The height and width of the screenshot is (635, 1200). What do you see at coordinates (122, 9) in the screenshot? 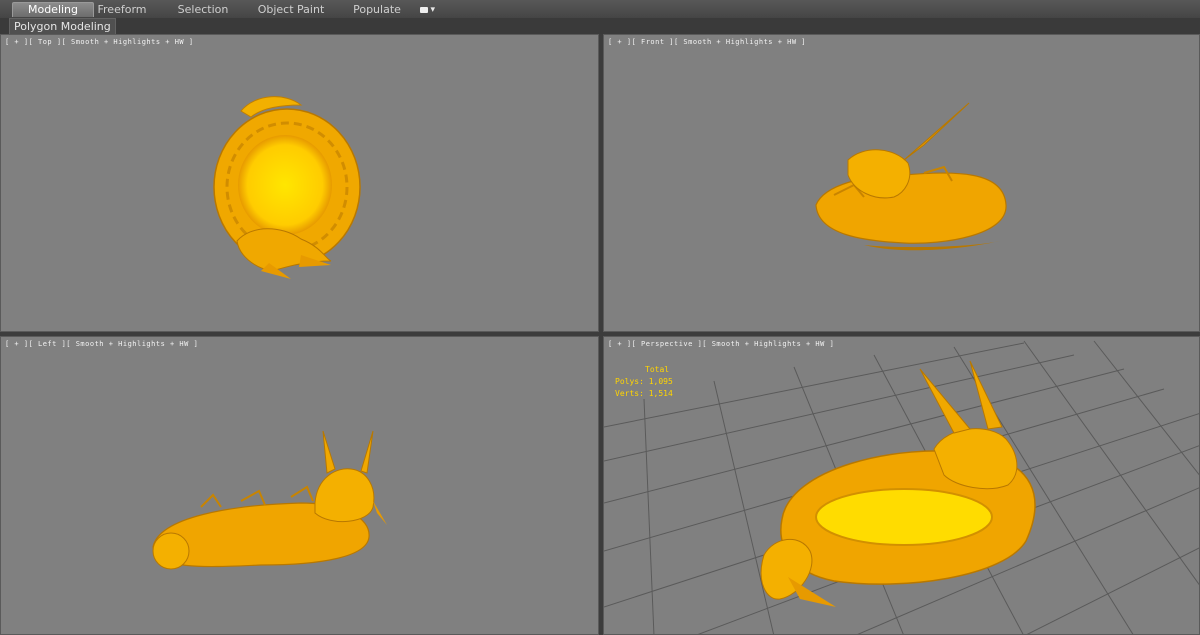
I see `tab-freeform: Freeform` at bounding box center [122, 9].